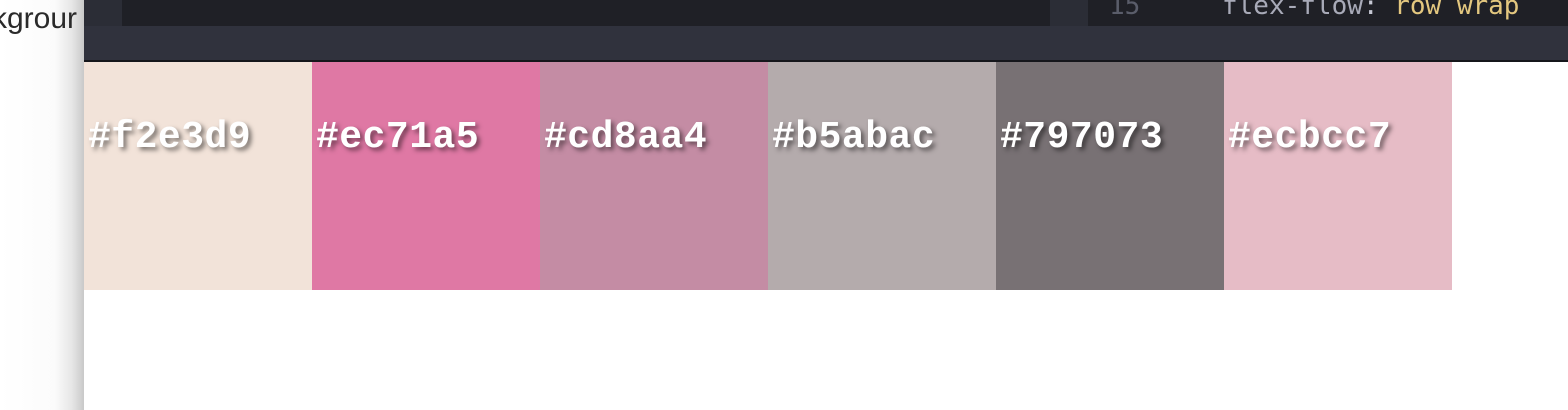 Image resolution: width=1568 pixels, height=410 pixels. What do you see at coordinates (198, 176) in the screenshot?
I see `color-swatch-1: #f2e3d9` at bounding box center [198, 176].